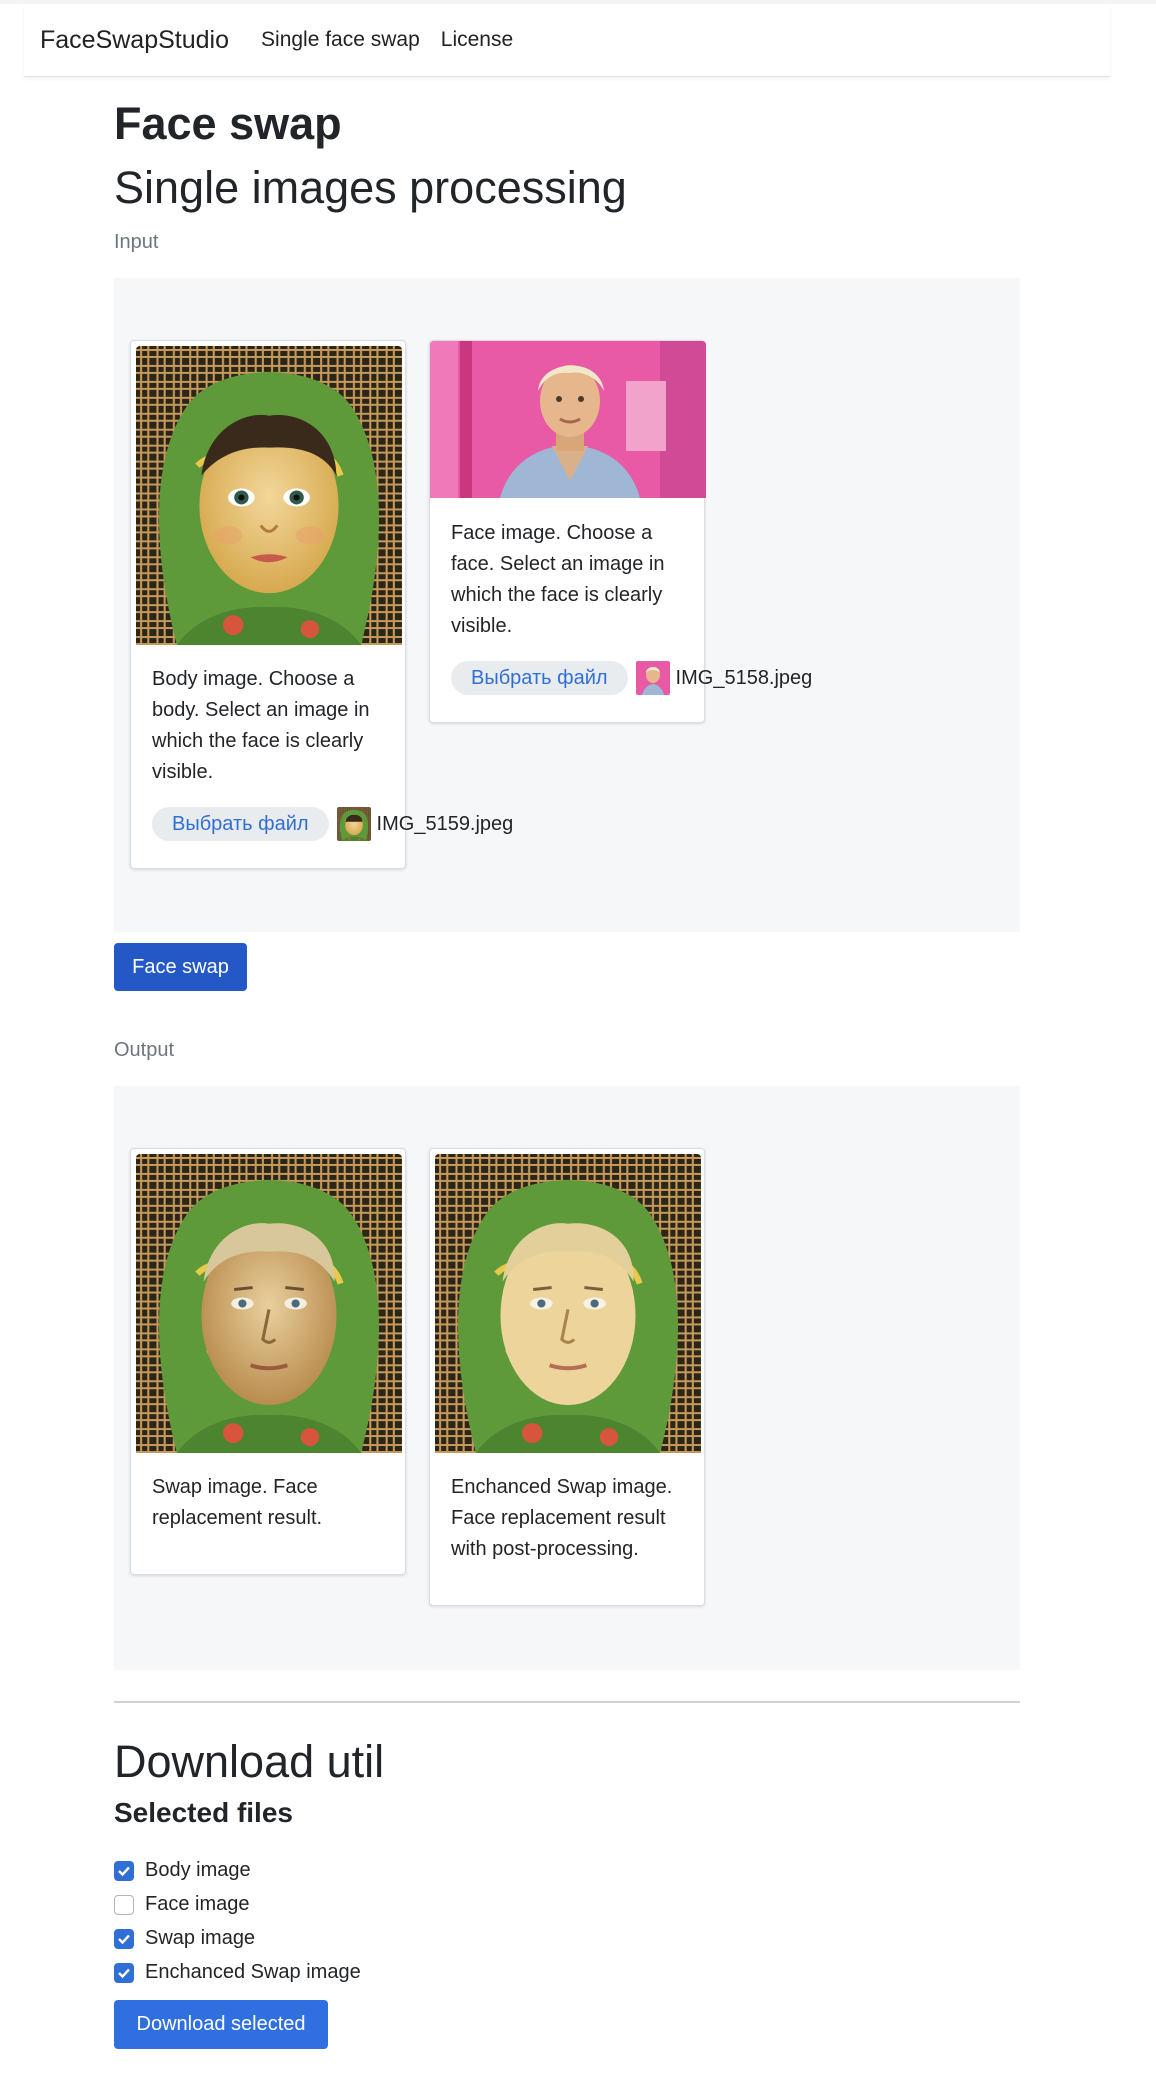 This screenshot has height=2083, width=1156. Describe the element at coordinates (124, 1938) in the screenshot. I see `swap-image-checkbox` at that location.